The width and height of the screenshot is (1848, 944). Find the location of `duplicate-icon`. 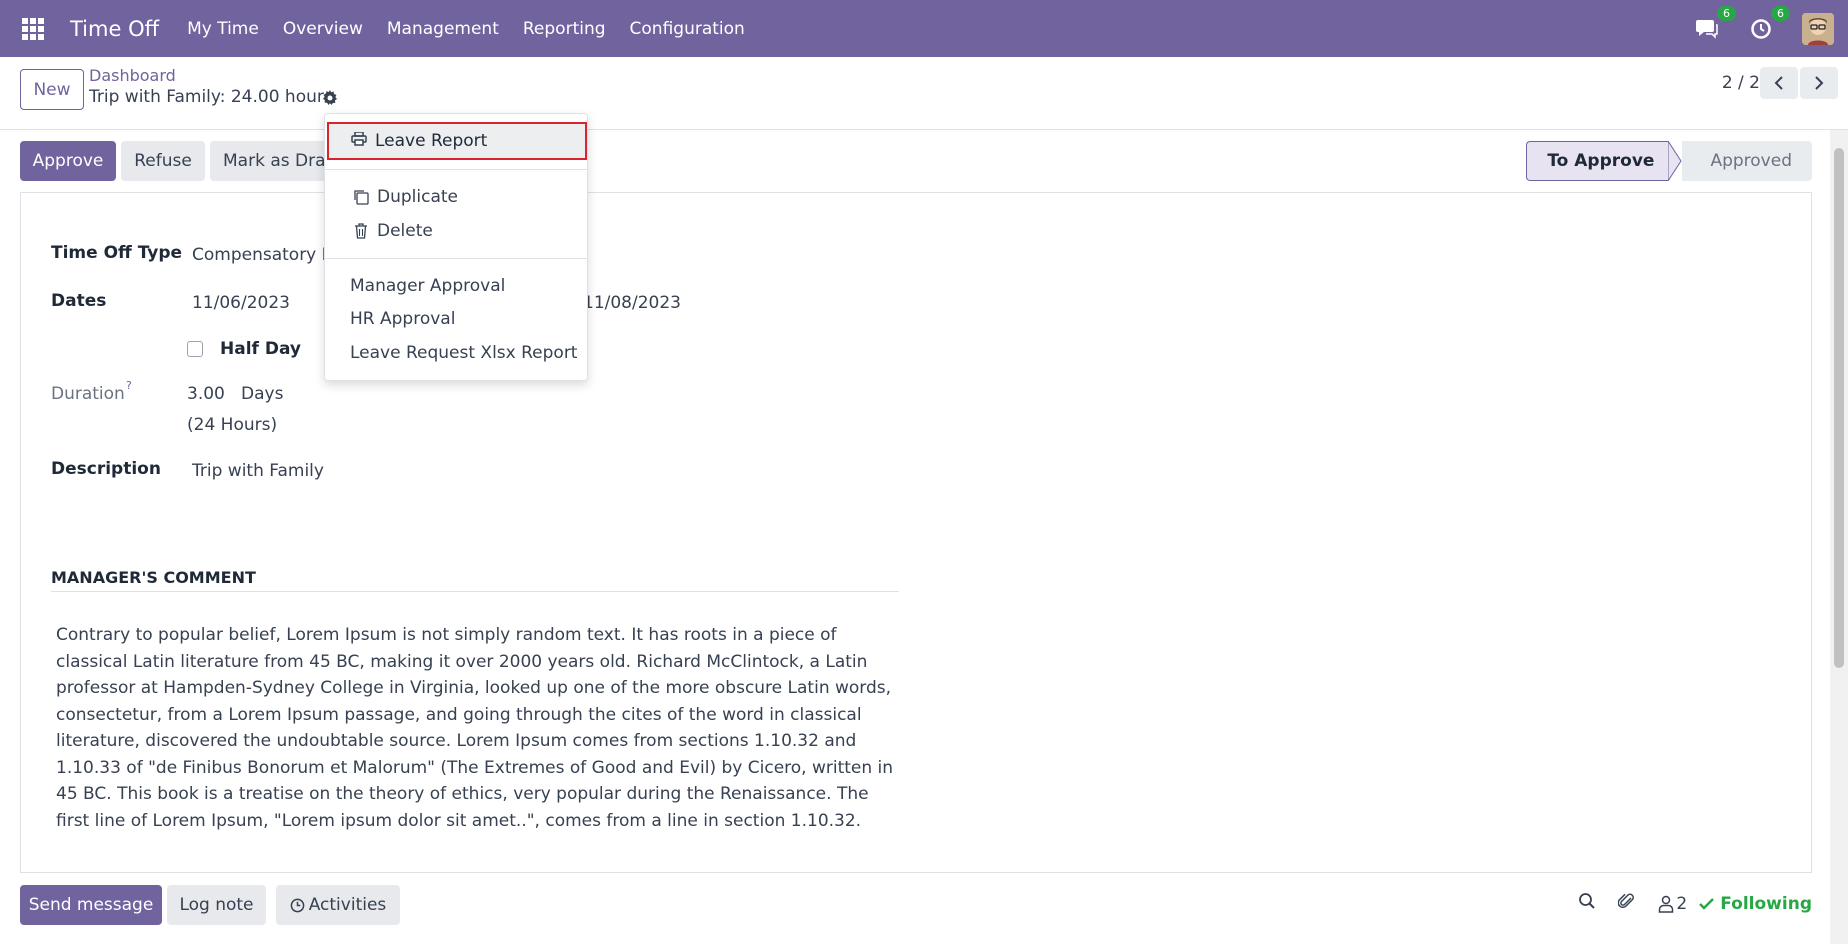

duplicate-icon is located at coordinates (361, 197).